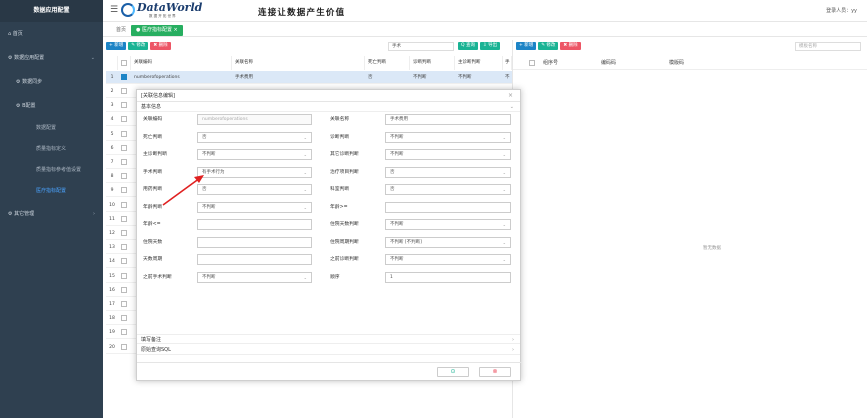 Image resolution: width=867 pixels, height=418 pixels. What do you see at coordinates (841, 10) in the screenshot?
I see `user-menu: 登录人员：yy` at bounding box center [841, 10].